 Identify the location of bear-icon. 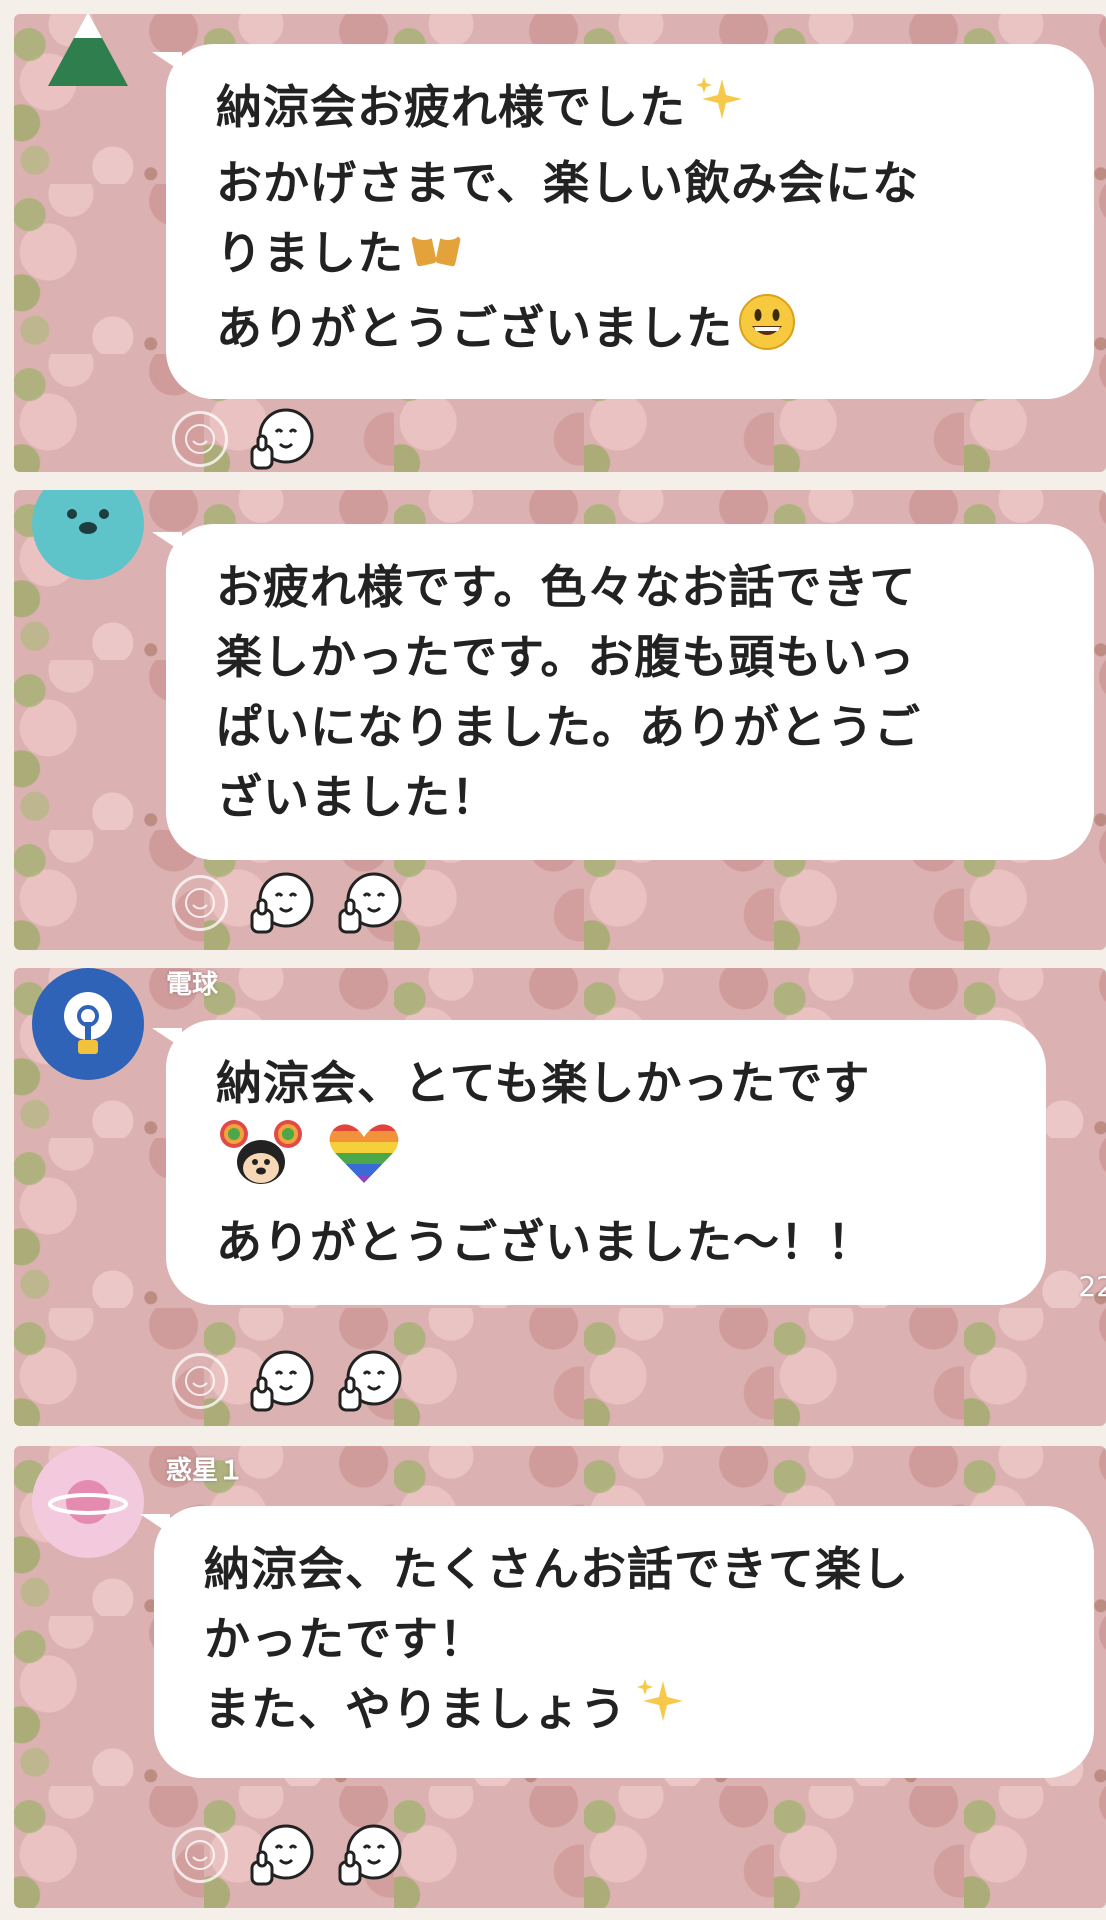
(88, 521).